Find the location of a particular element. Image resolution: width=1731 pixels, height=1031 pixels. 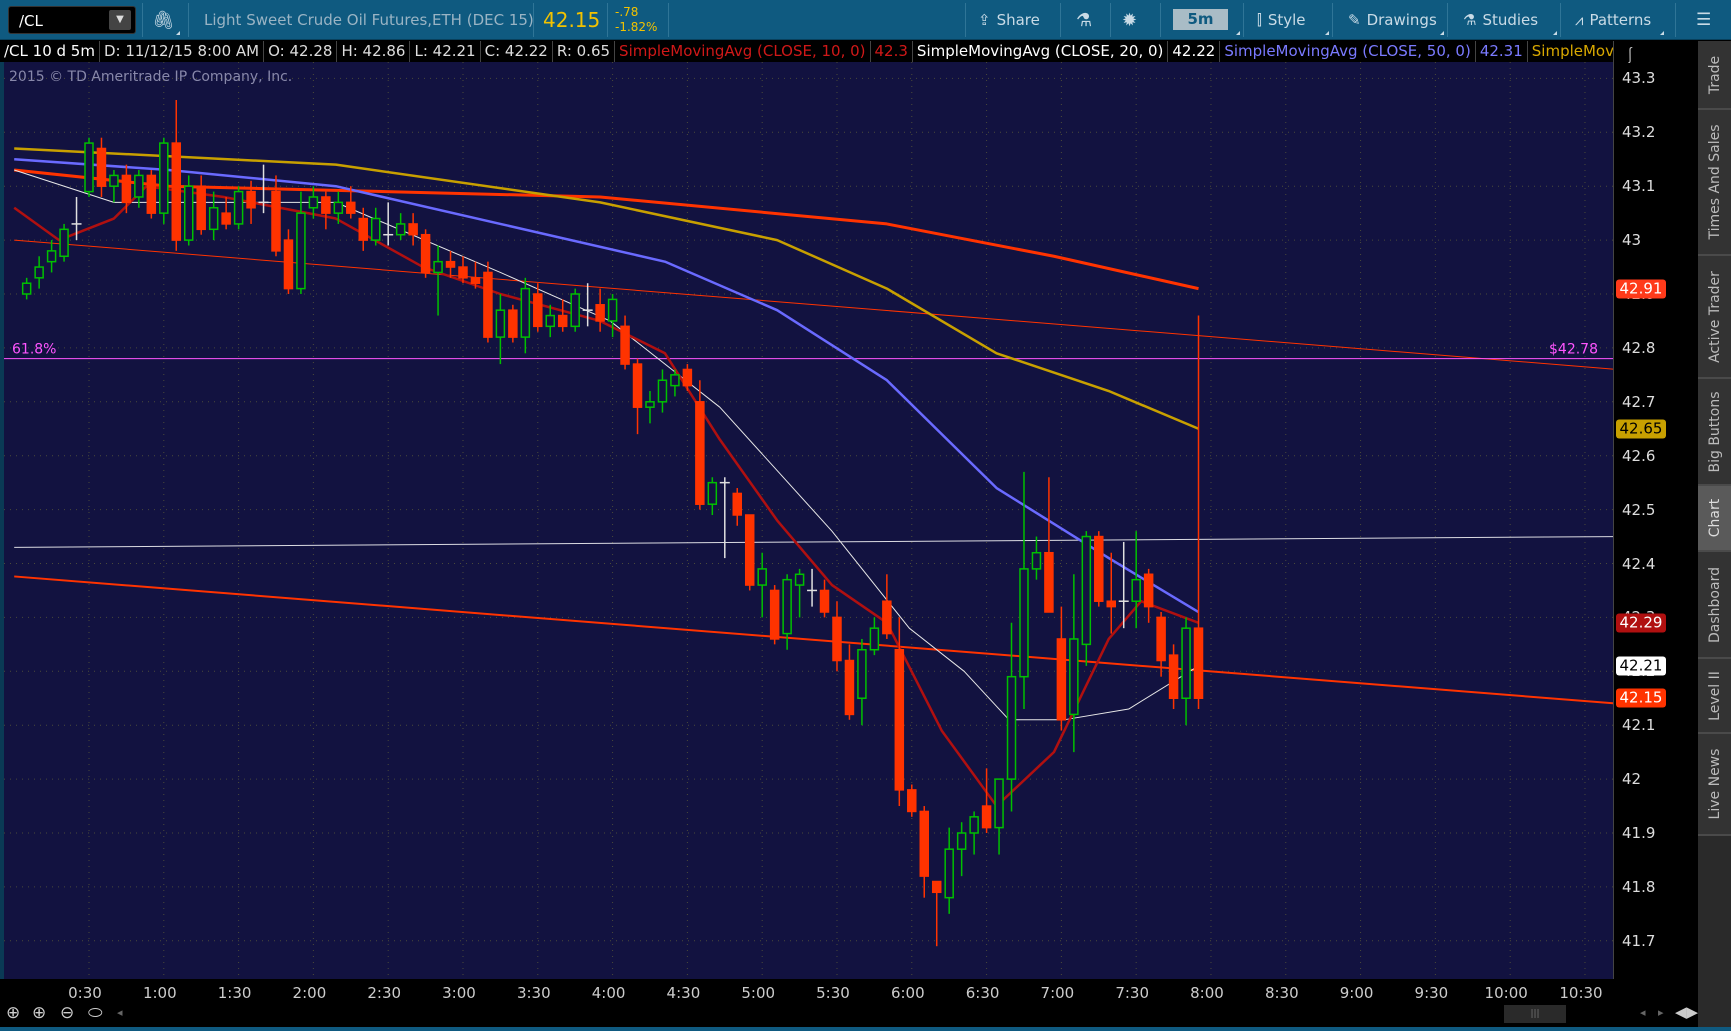

pencil-icon: ✎ is located at coordinates (1354, 20).